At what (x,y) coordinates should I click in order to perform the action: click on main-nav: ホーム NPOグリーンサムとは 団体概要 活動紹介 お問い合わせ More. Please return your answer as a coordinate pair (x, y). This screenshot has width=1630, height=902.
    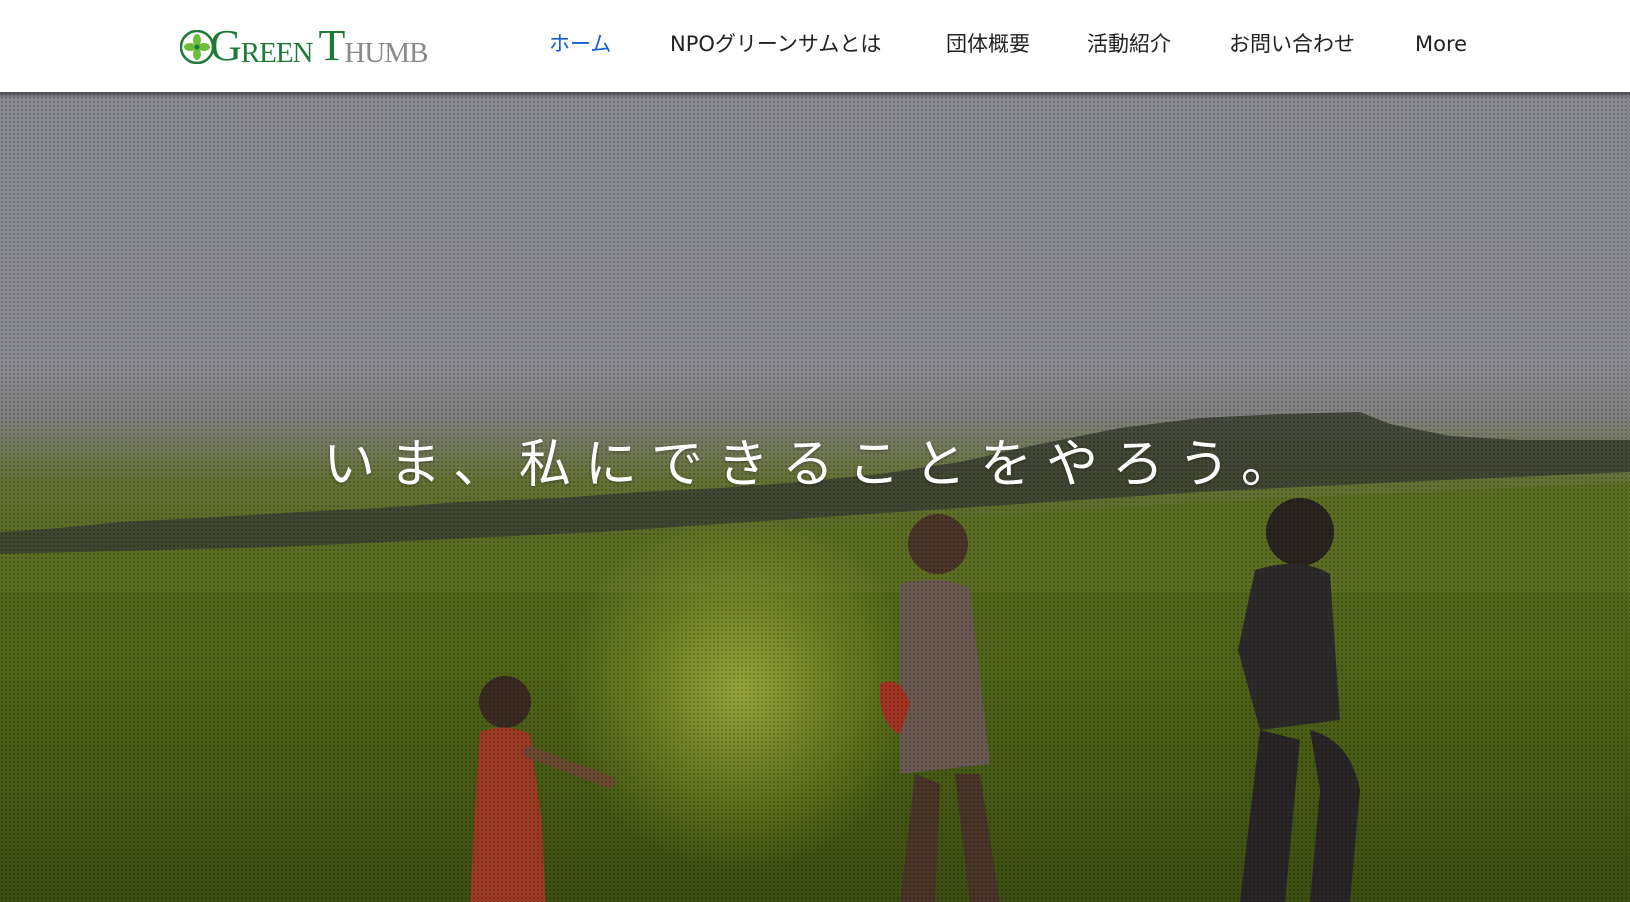
    Looking at the image, I should click on (815, 46).